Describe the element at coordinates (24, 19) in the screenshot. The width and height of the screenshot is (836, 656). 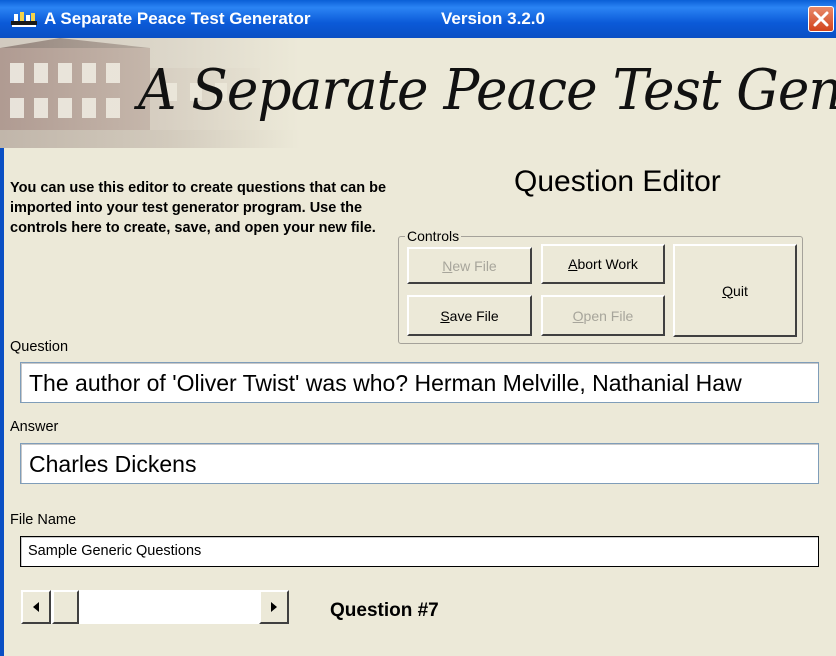
I see `books-icon` at that location.